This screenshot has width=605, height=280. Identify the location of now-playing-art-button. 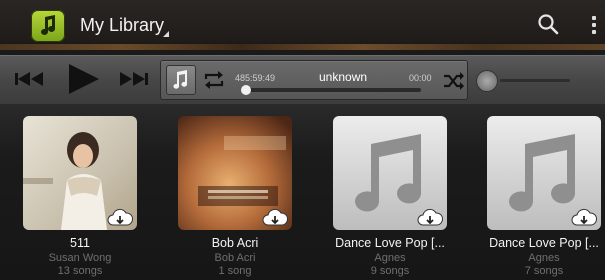
(181, 80).